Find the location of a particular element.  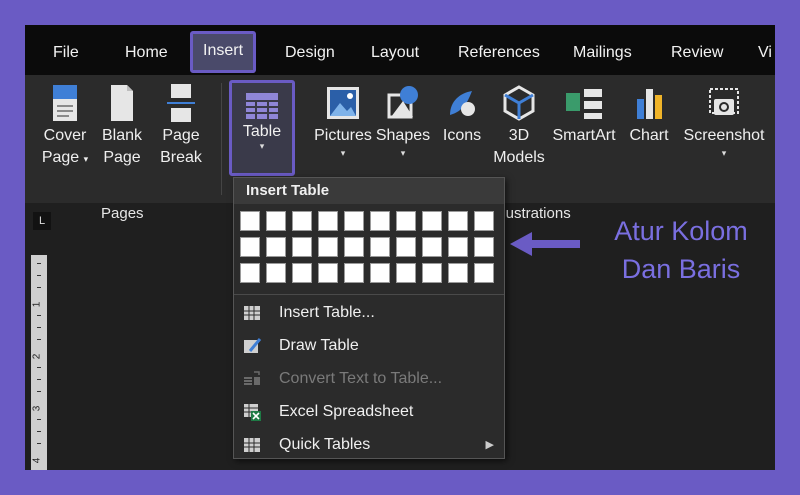

shapes-label: Shapes is located at coordinates (403, 135).